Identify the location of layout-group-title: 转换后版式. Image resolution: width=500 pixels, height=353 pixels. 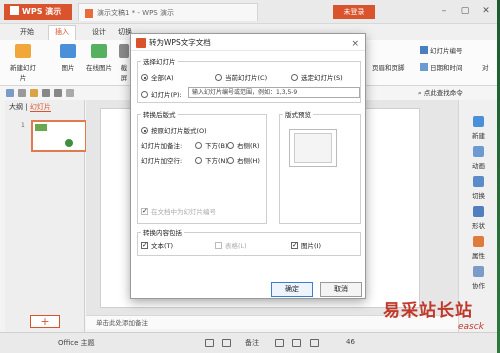
(159, 114).